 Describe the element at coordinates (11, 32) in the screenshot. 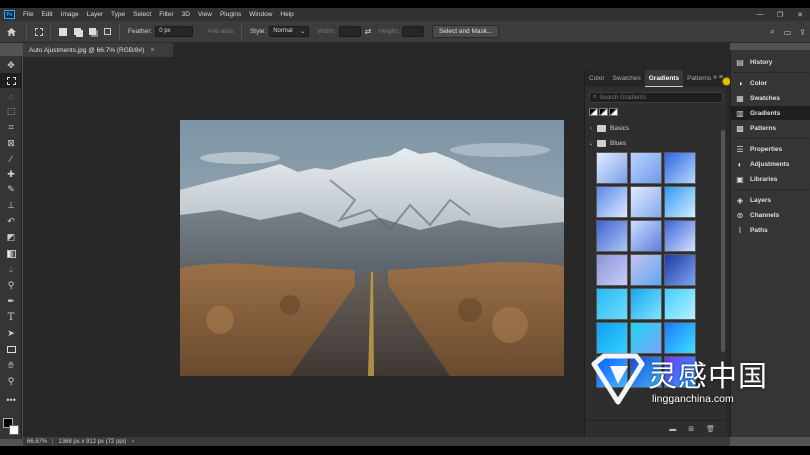

I see `home-button` at that location.